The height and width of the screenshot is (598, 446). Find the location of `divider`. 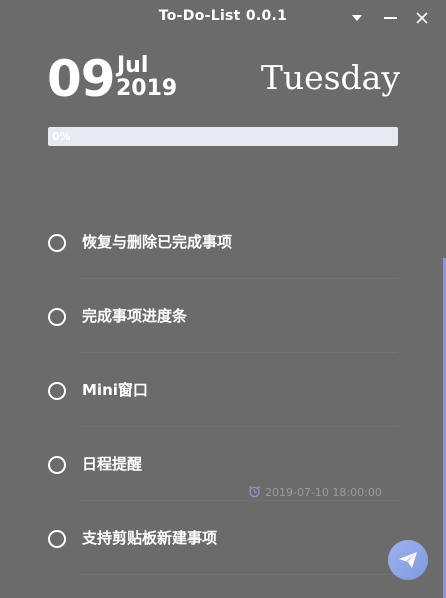

divider is located at coordinates (239, 574).